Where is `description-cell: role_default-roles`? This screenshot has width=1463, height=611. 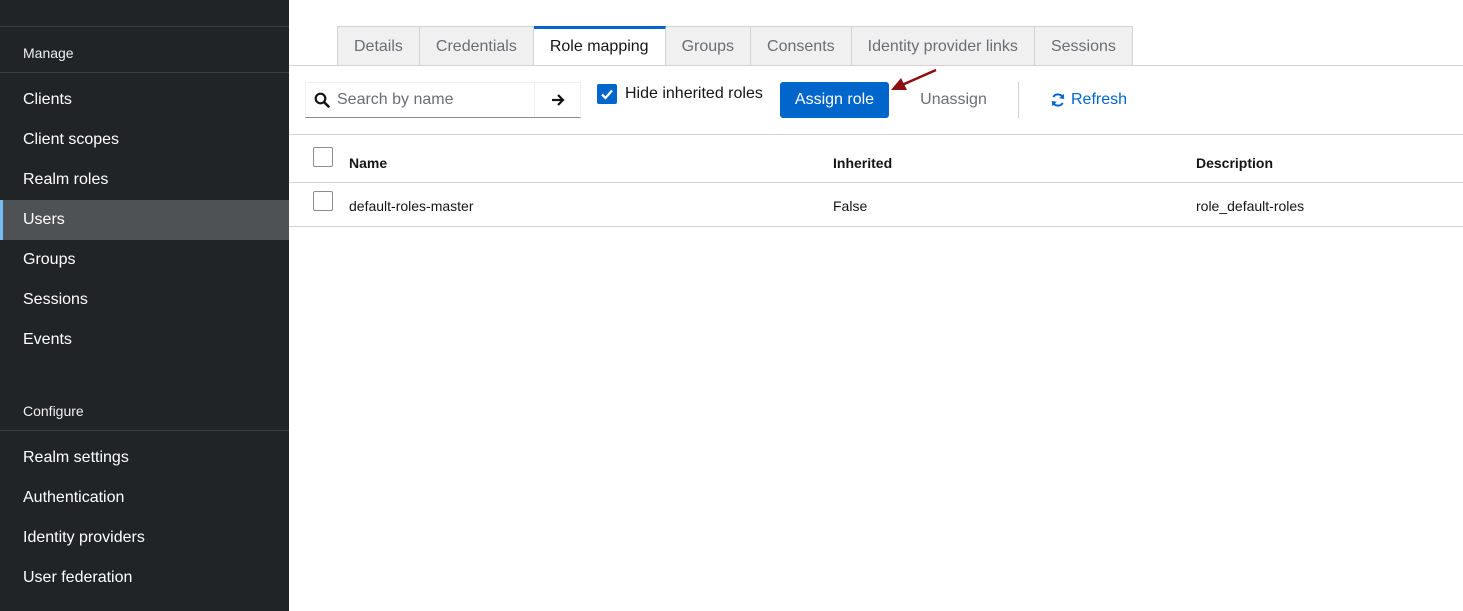
description-cell: role_default-roles is located at coordinates (1250, 206).